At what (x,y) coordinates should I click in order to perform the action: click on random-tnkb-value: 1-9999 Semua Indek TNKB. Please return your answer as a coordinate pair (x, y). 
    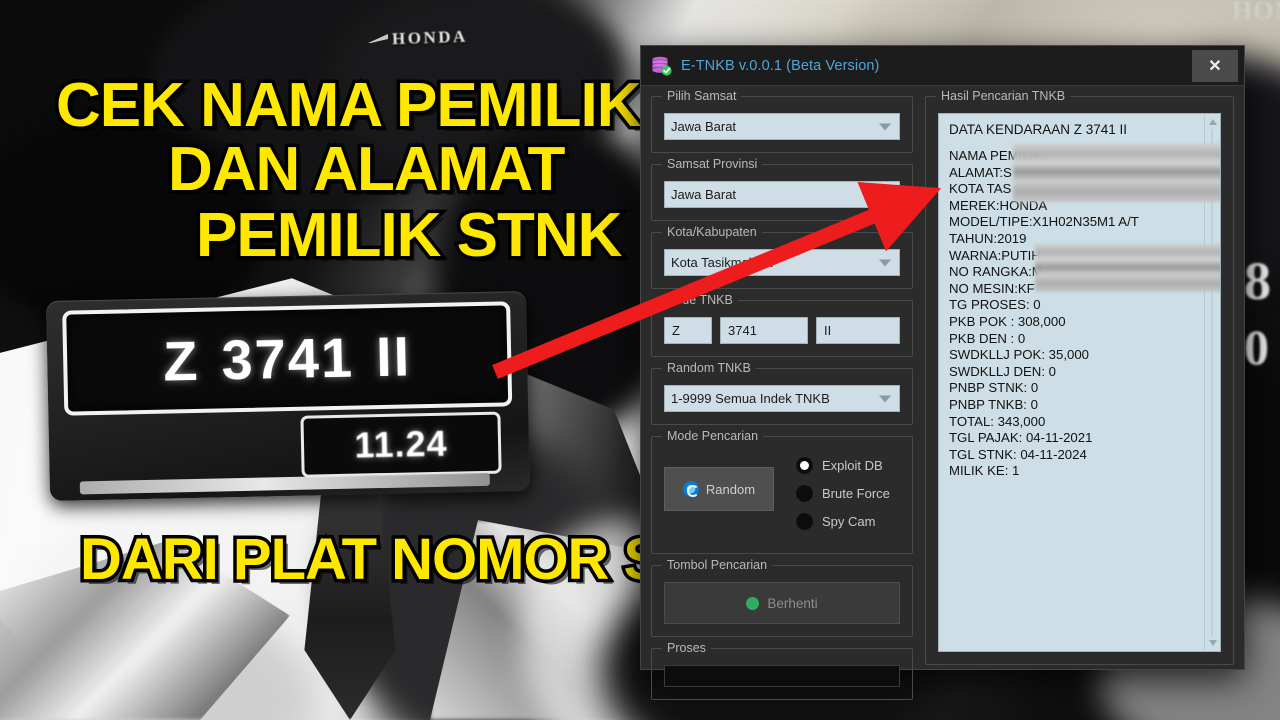
    Looking at the image, I should click on (750, 398).